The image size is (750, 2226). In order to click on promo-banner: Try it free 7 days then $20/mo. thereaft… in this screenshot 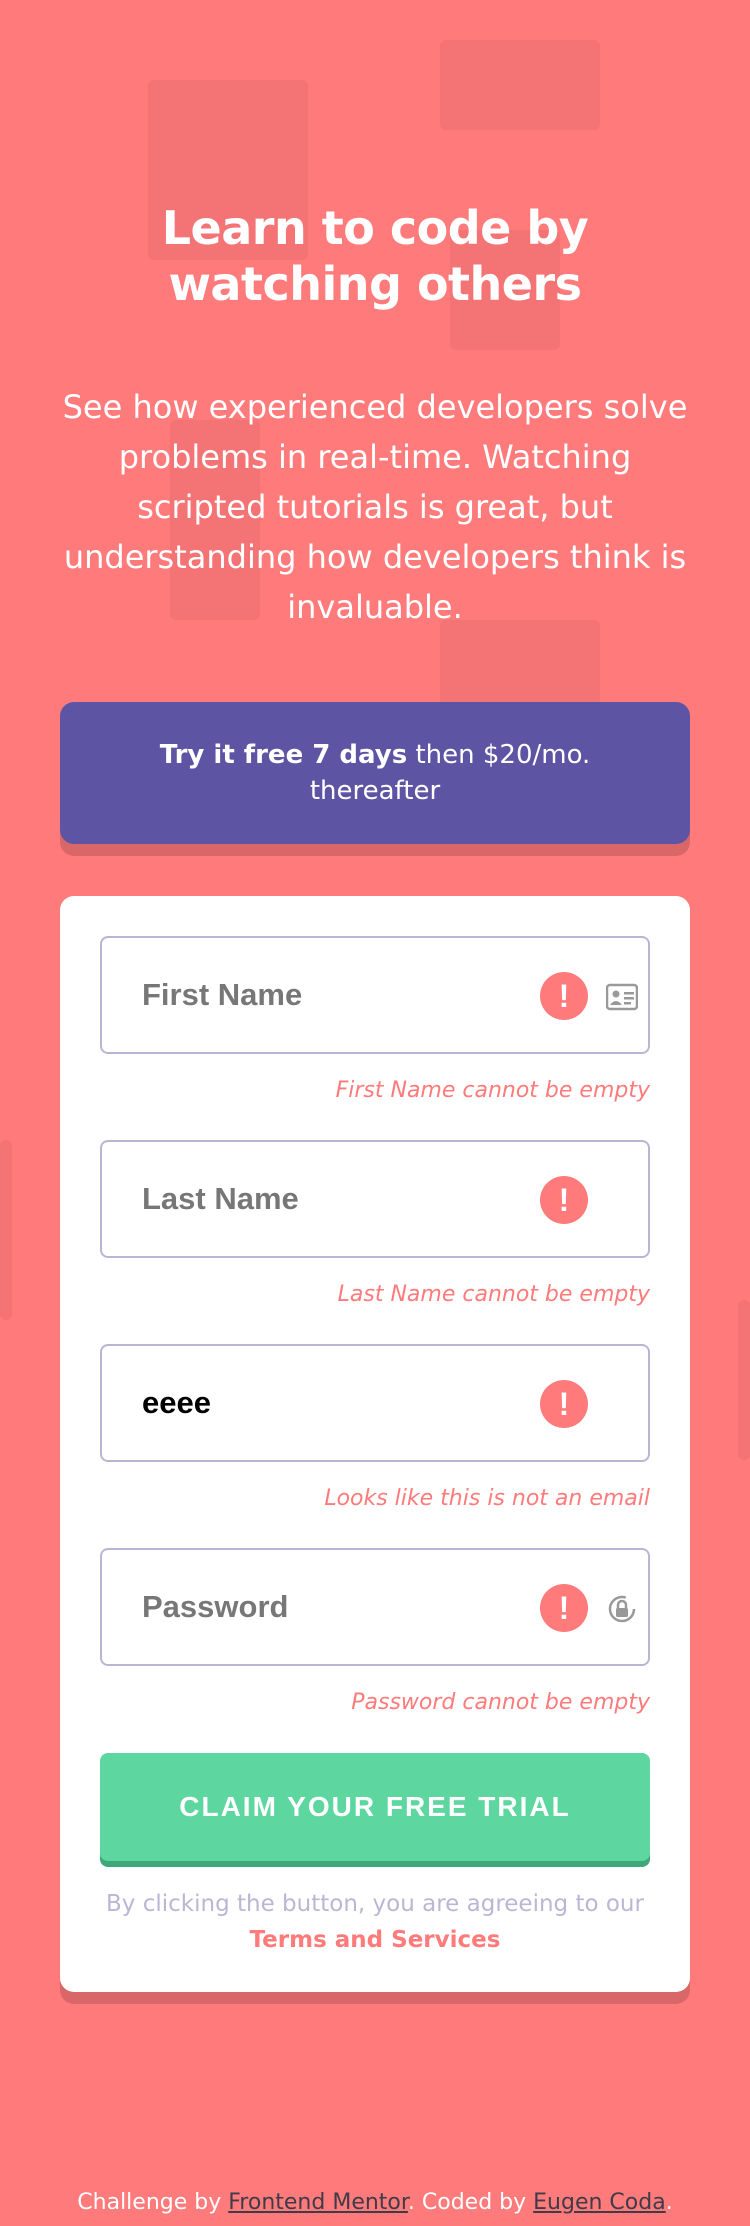, I will do `click(375, 773)`.